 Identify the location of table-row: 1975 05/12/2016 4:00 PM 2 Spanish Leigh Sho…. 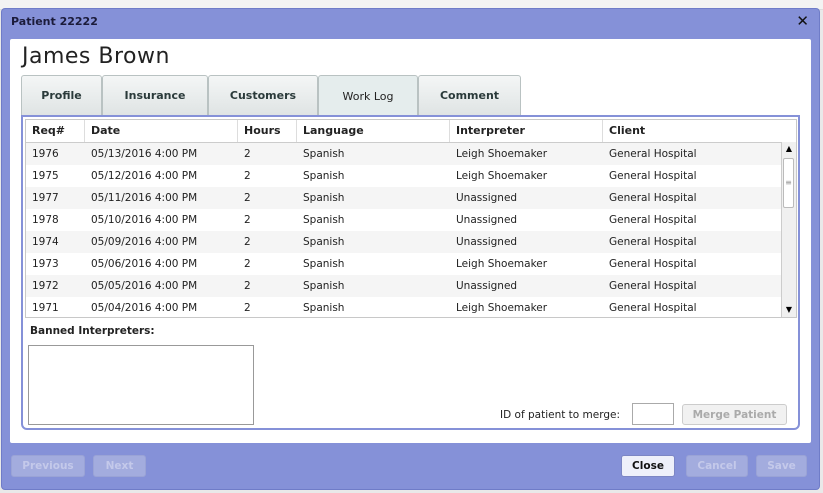
(404, 176).